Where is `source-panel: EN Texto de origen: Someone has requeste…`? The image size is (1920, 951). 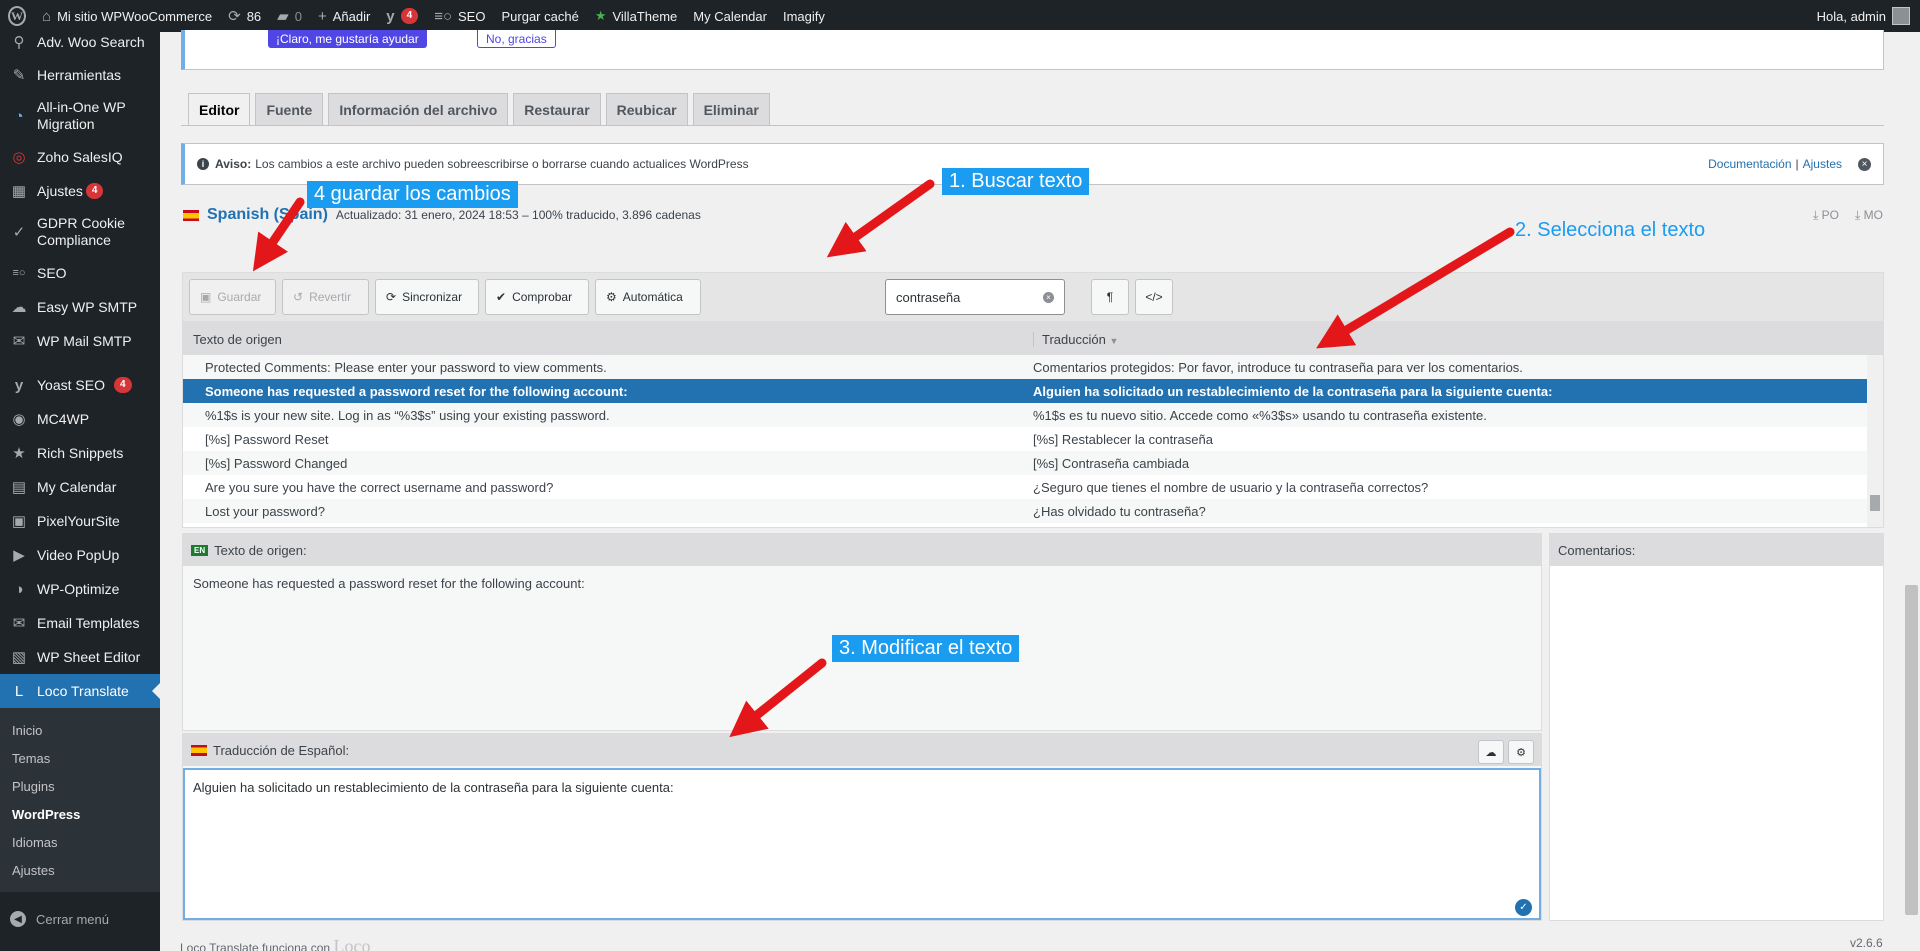 source-panel: EN Texto de origen: Someone has requeste… is located at coordinates (862, 632).